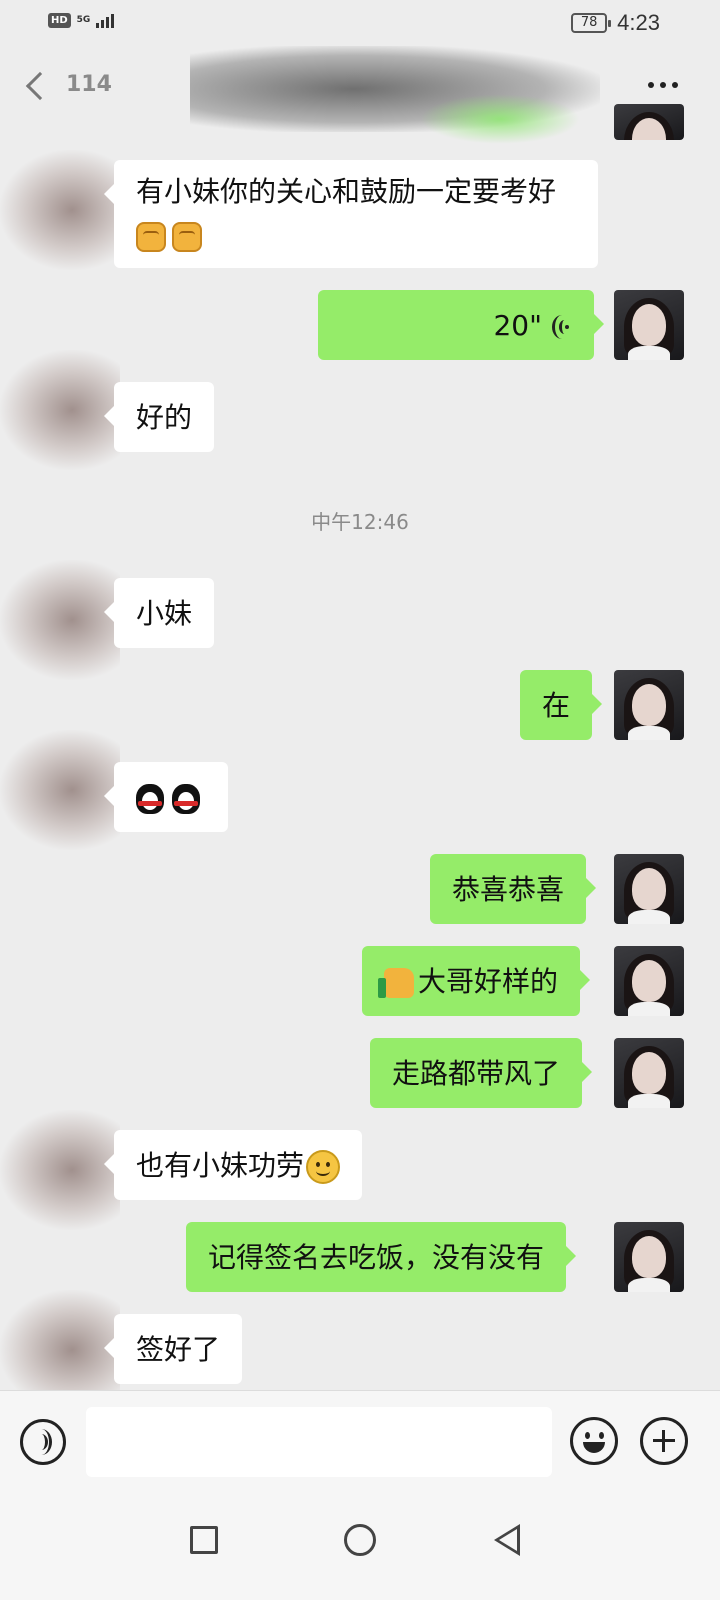 Image resolution: width=720 pixels, height=1600 pixels. Describe the element at coordinates (360, 522) in the screenshot. I see `chat-timestamp: 中午12:46` at that location.